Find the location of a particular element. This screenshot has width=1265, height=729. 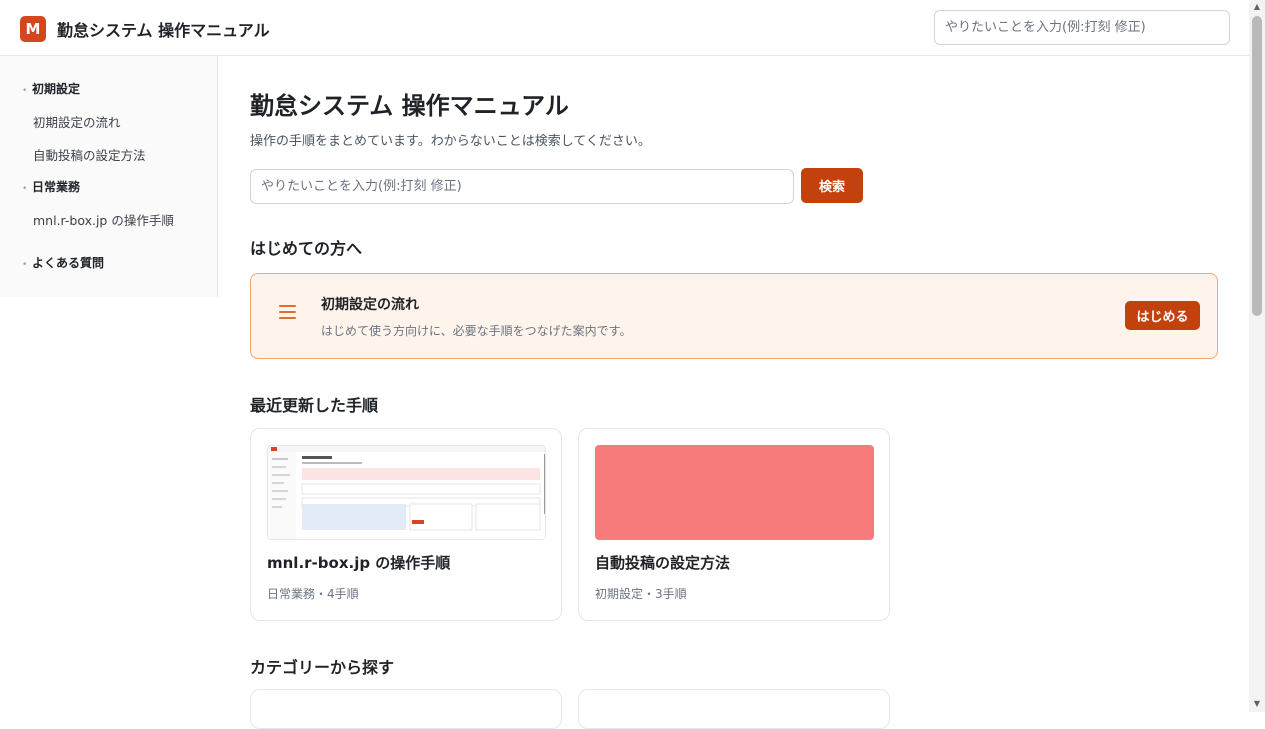

app-logo: M is located at coordinates (33, 29).